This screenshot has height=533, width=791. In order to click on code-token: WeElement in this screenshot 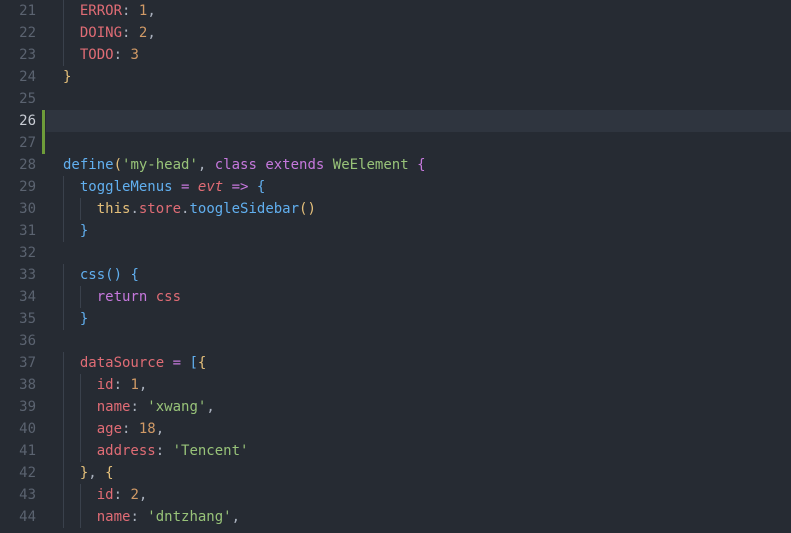, I will do `click(370, 165)`.